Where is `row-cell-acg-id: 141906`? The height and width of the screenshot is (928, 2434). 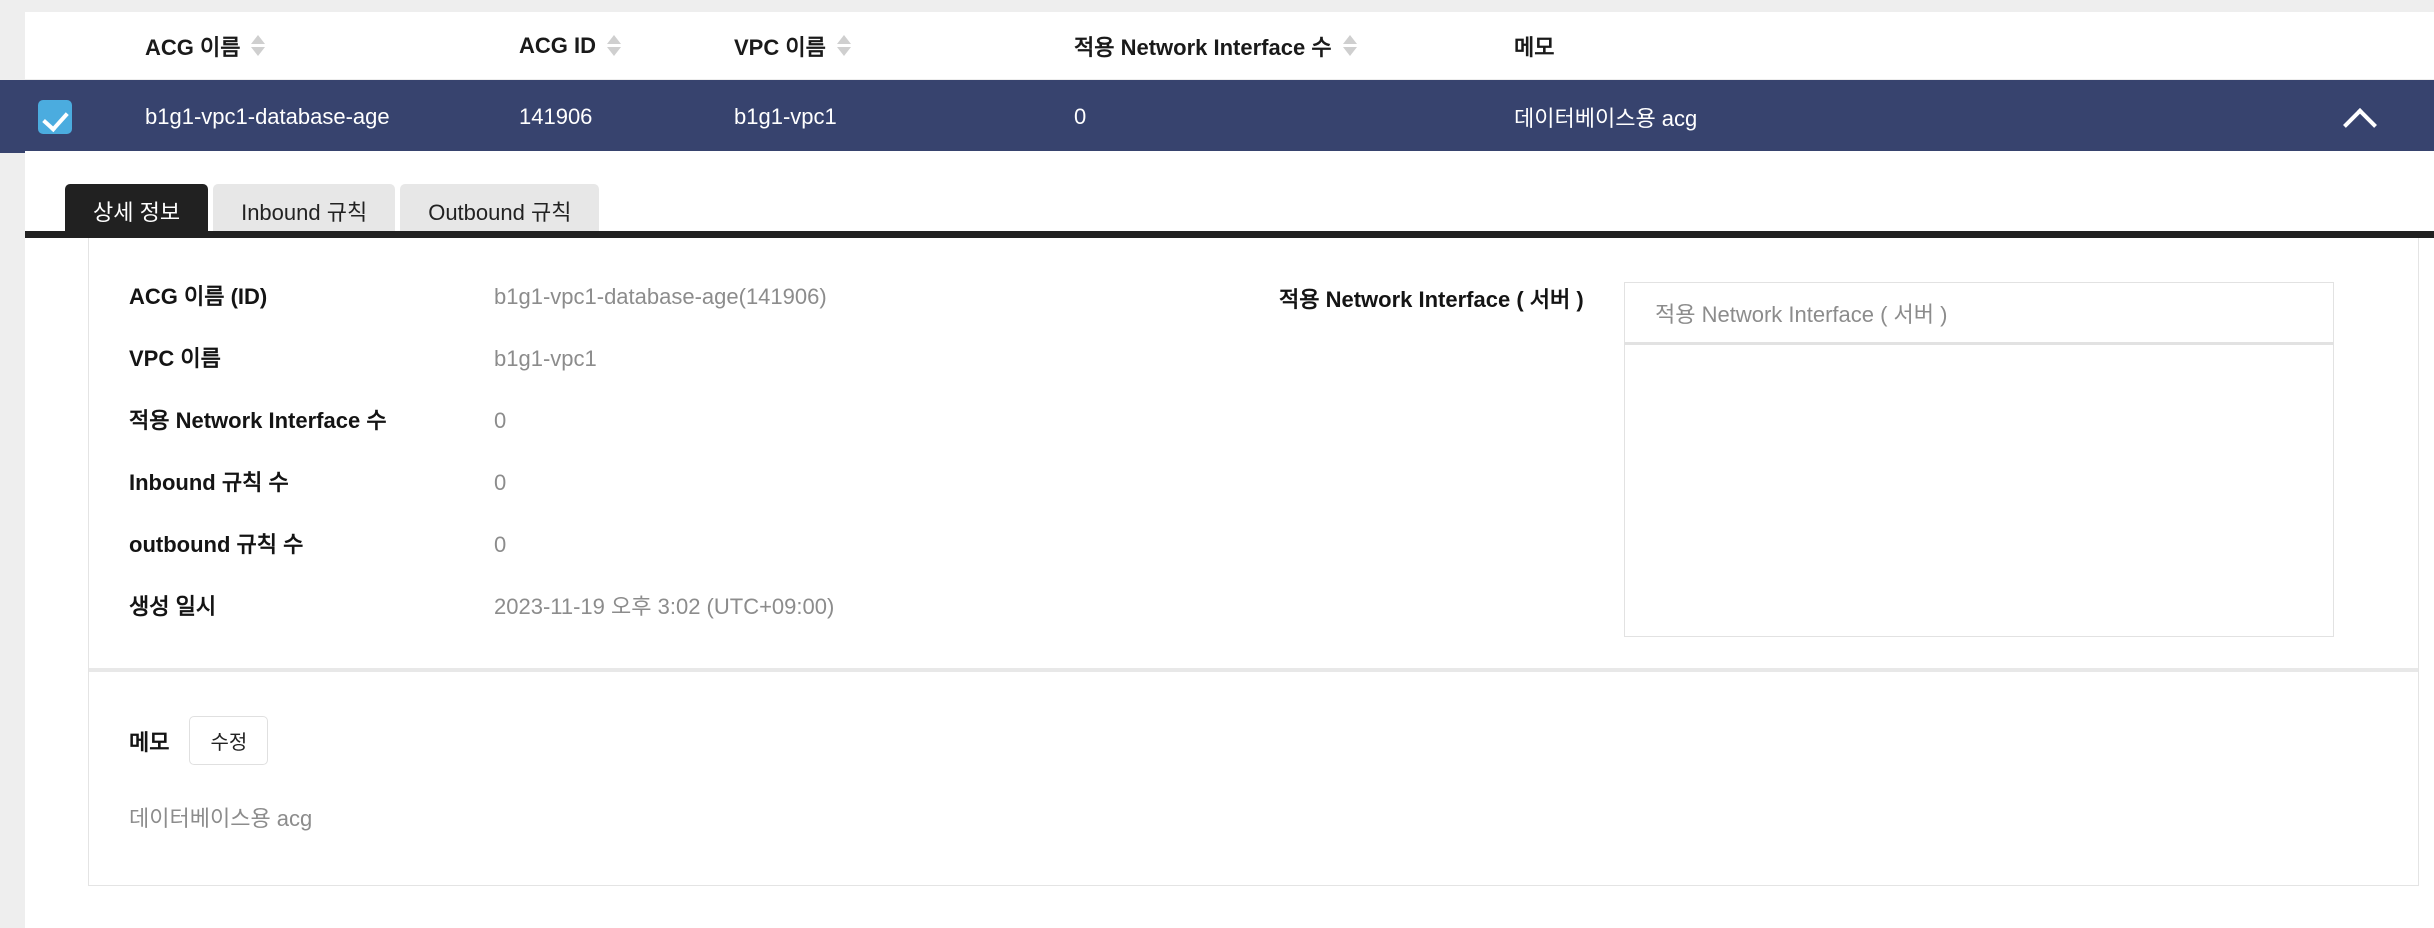
row-cell-acg-id: 141906 is located at coordinates (556, 116).